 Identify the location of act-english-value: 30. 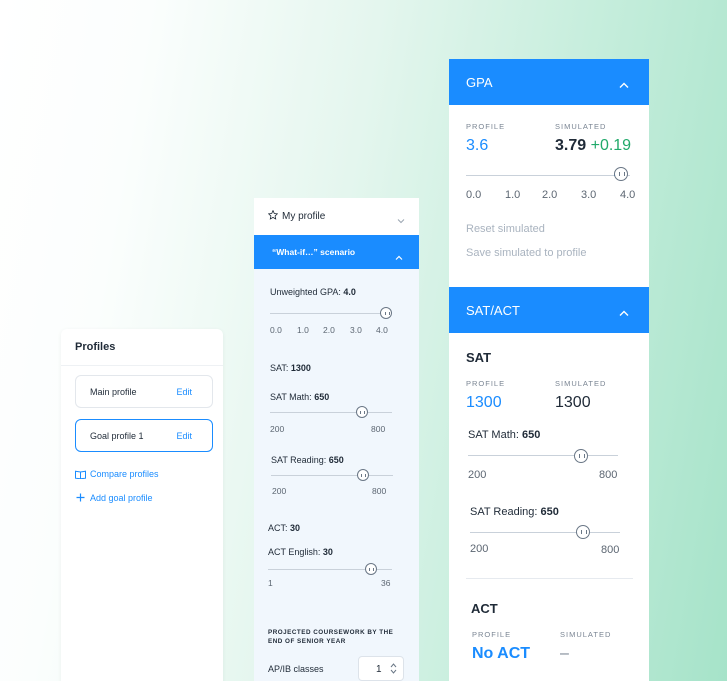
(327, 552).